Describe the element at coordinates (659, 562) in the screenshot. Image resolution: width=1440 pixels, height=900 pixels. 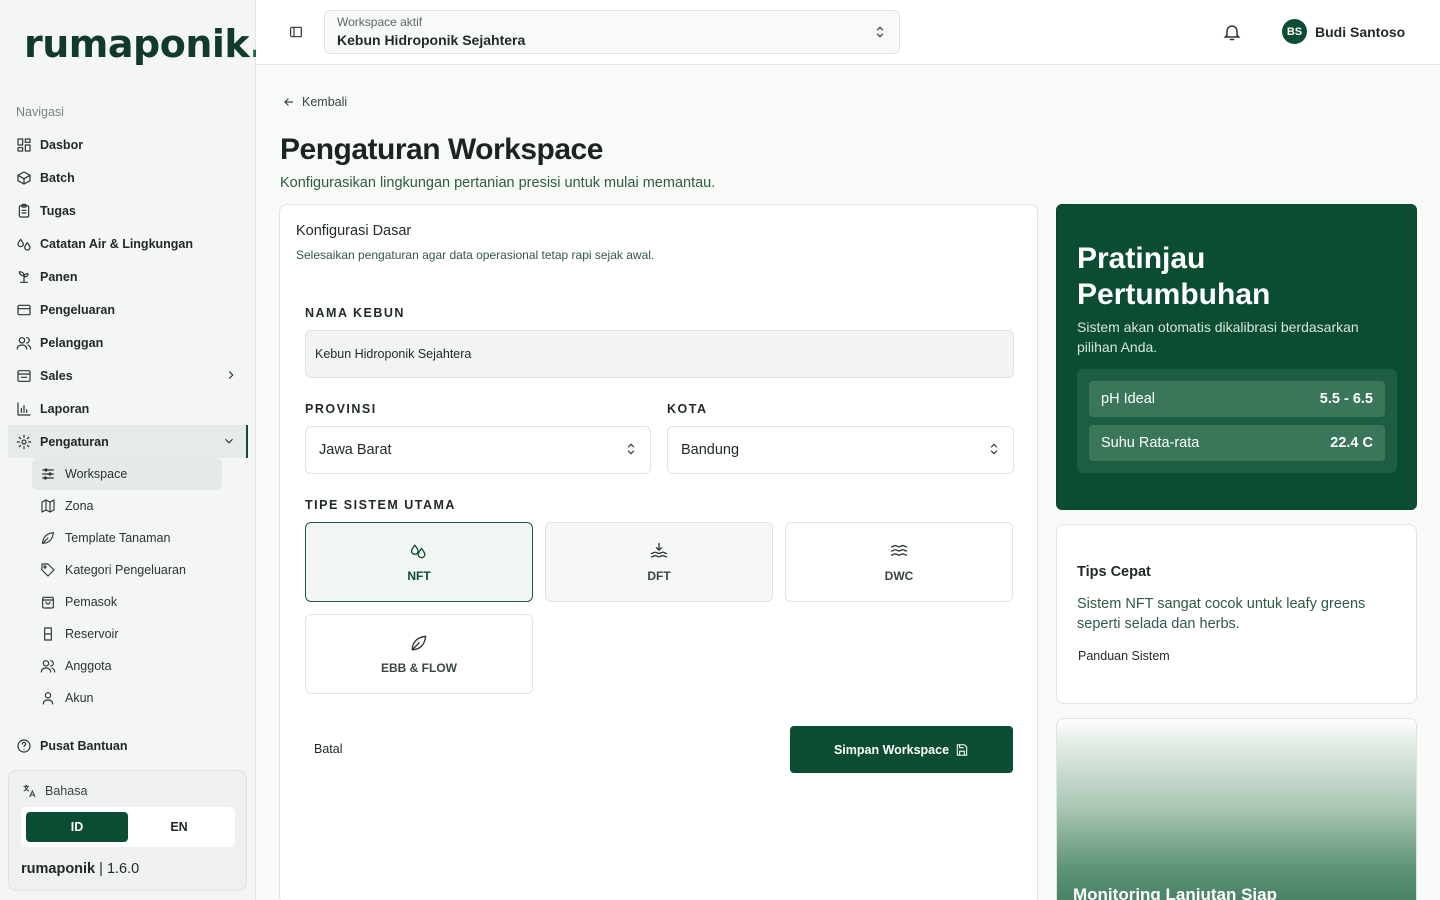
I see `system-option-dft: DFT` at that location.